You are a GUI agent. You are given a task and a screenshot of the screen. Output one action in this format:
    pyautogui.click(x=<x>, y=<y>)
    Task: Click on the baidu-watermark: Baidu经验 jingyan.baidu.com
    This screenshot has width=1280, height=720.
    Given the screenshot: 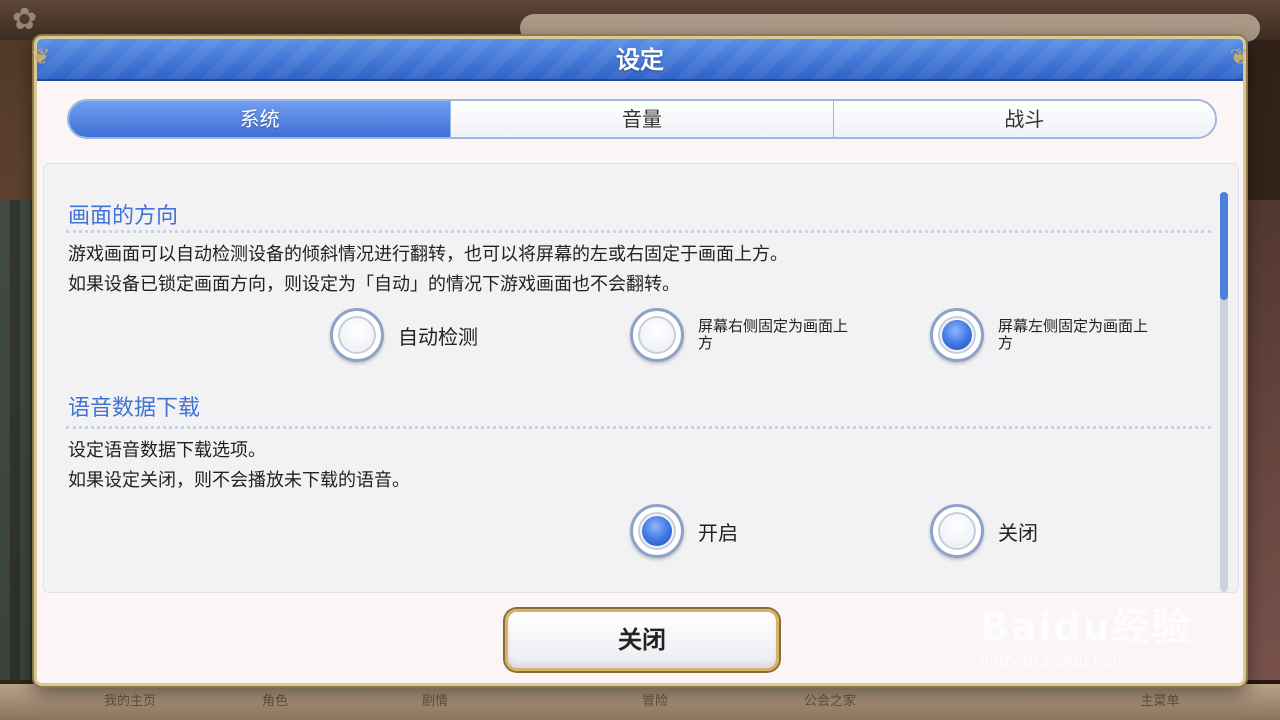 What is the action you would take?
    pyautogui.click(x=1100, y=644)
    